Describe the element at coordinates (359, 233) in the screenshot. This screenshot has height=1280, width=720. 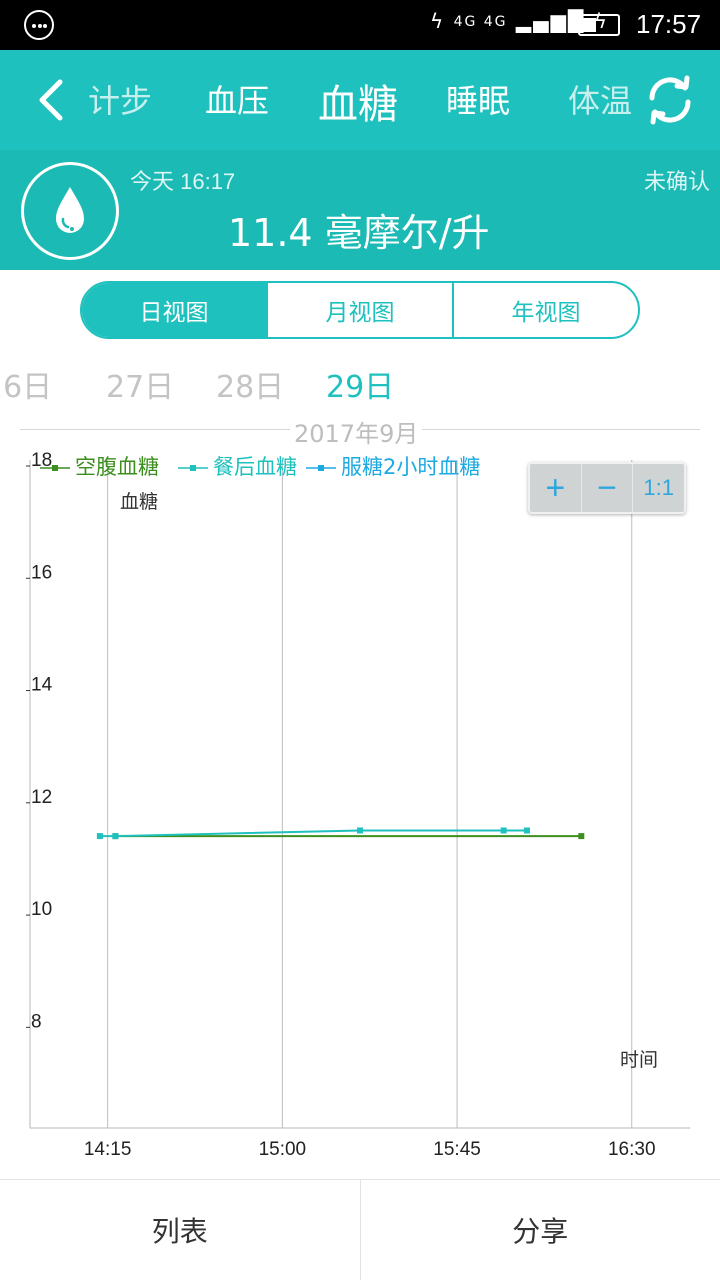
I see `latest-reading-value: 11.4 毫摩尔/升` at that location.